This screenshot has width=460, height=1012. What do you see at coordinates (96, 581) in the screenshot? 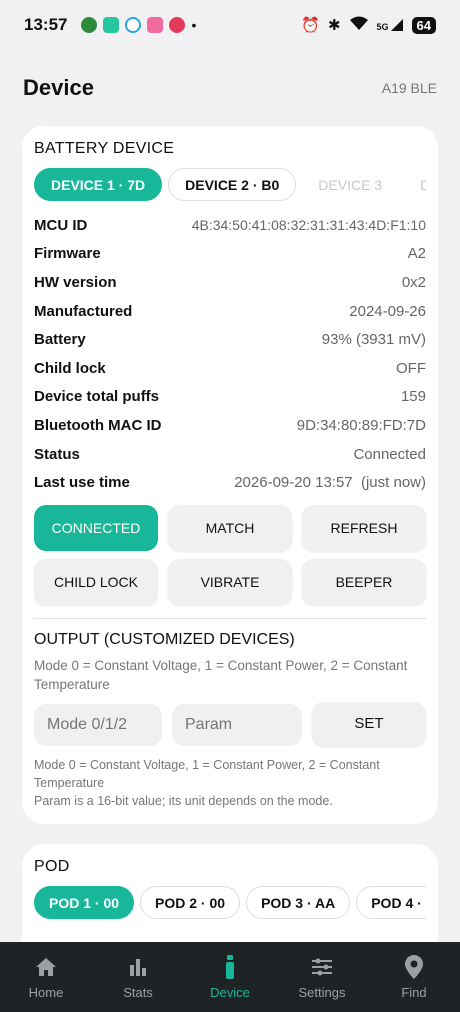
I see `child-lock-button: CHILD LOCK` at bounding box center [96, 581].